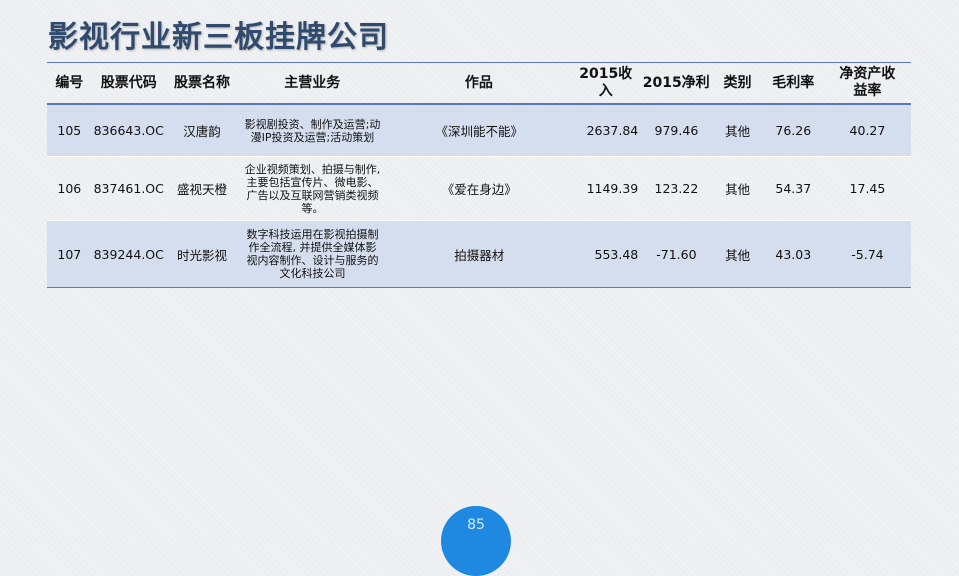 The image size is (959, 576). I want to click on header-id: 编号, so click(69, 82).